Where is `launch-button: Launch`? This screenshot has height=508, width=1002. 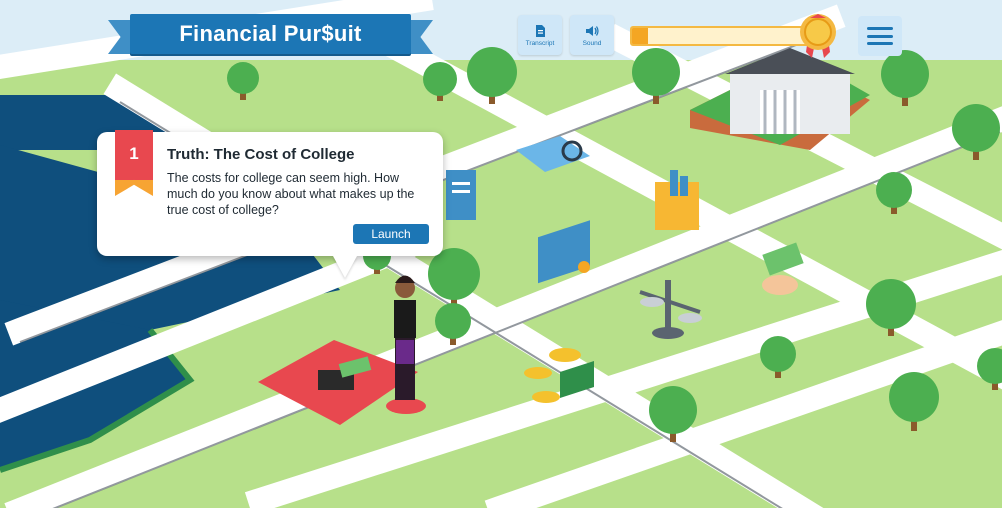
launch-button: Launch is located at coordinates (391, 234).